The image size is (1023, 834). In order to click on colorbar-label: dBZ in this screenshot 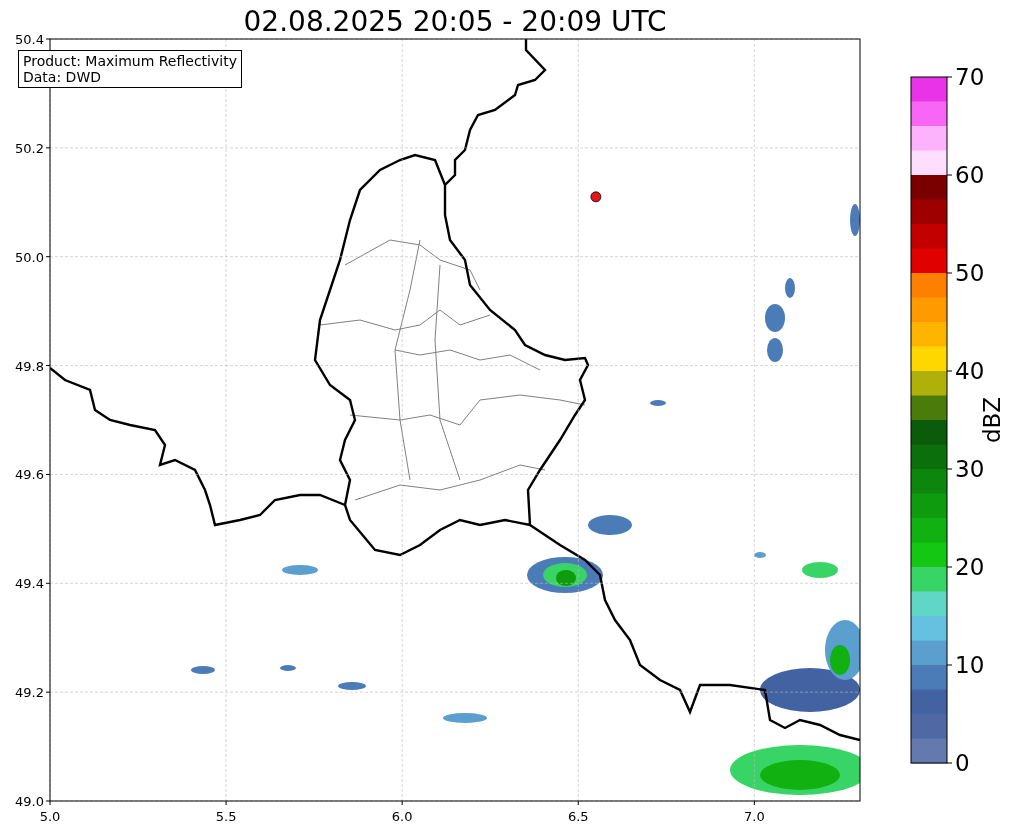, I will do `click(992, 420)`.